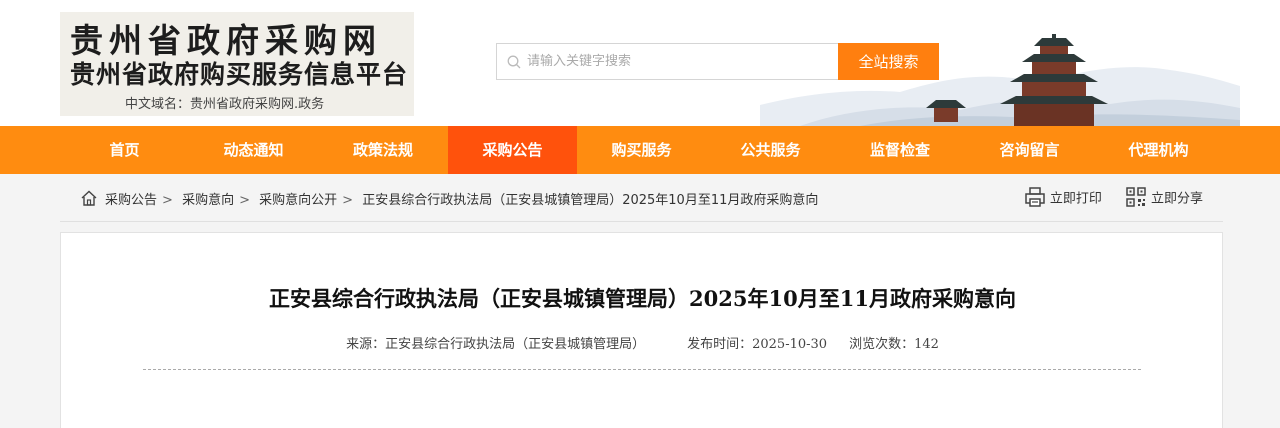  Describe the element at coordinates (298, 200) in the screenshot. I see `breadcrumb-link: 采购意向公开` at that location.